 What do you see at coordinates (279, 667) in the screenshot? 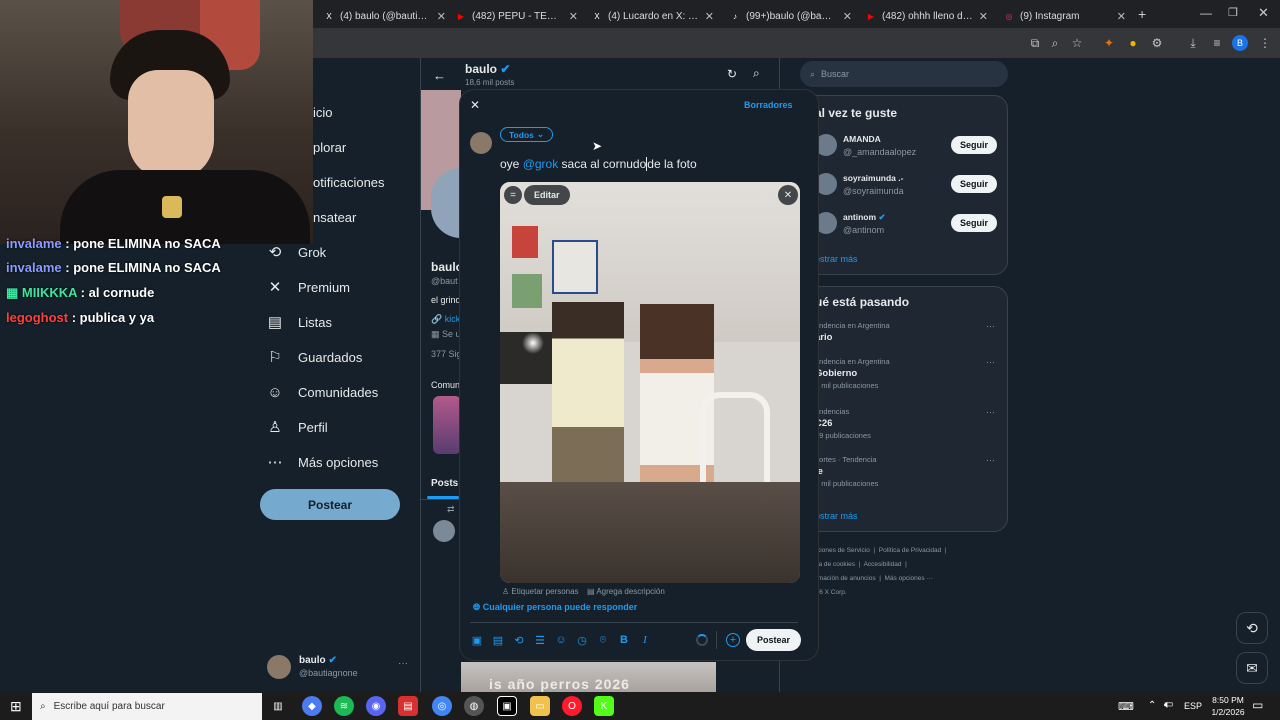
I see `avatar` at bounding box center [279, 667].